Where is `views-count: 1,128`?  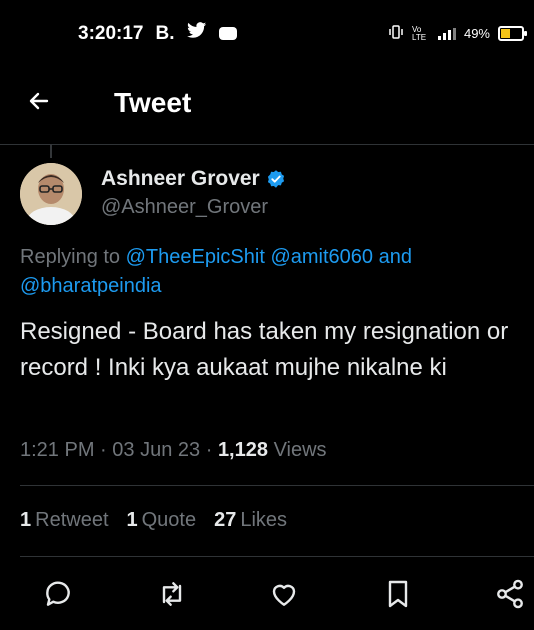 views-count: 1,128 is located at coordinates (242, 450).